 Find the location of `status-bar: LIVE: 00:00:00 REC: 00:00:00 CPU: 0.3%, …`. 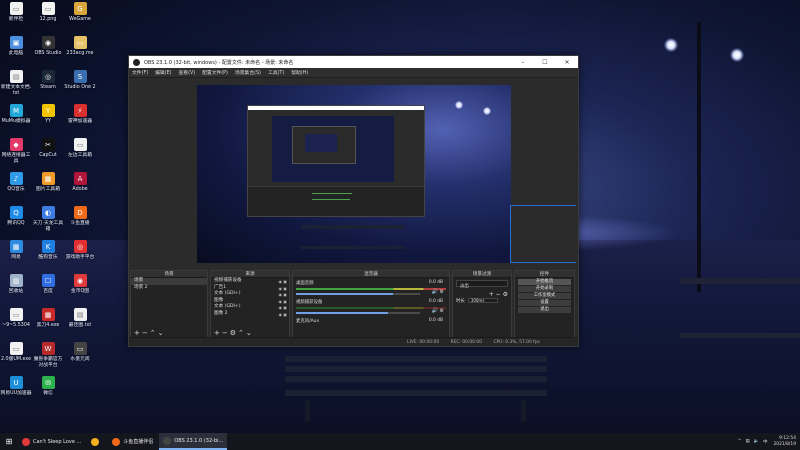

status-bar: LIVE: 00:00:00 REC: 00:00:00 CPU: 0.3%, … is located at coordinates (353, 341).